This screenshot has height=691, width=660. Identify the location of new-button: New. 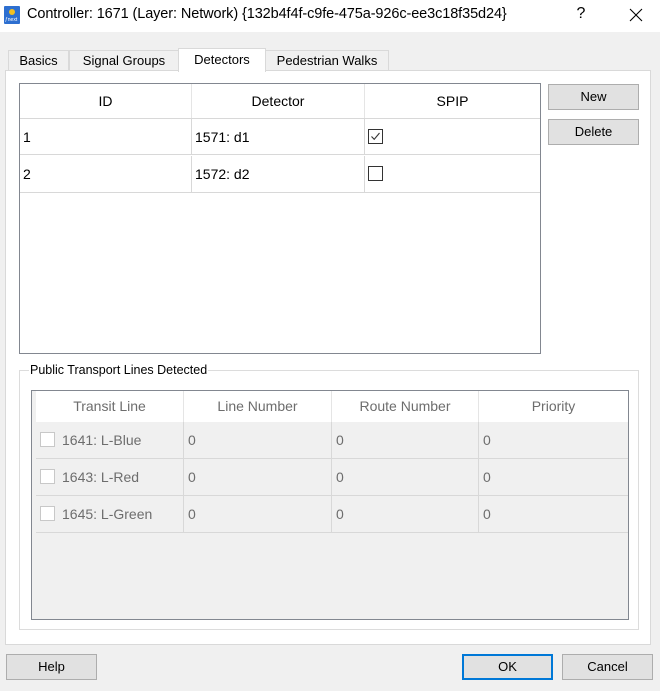
(593, 97).